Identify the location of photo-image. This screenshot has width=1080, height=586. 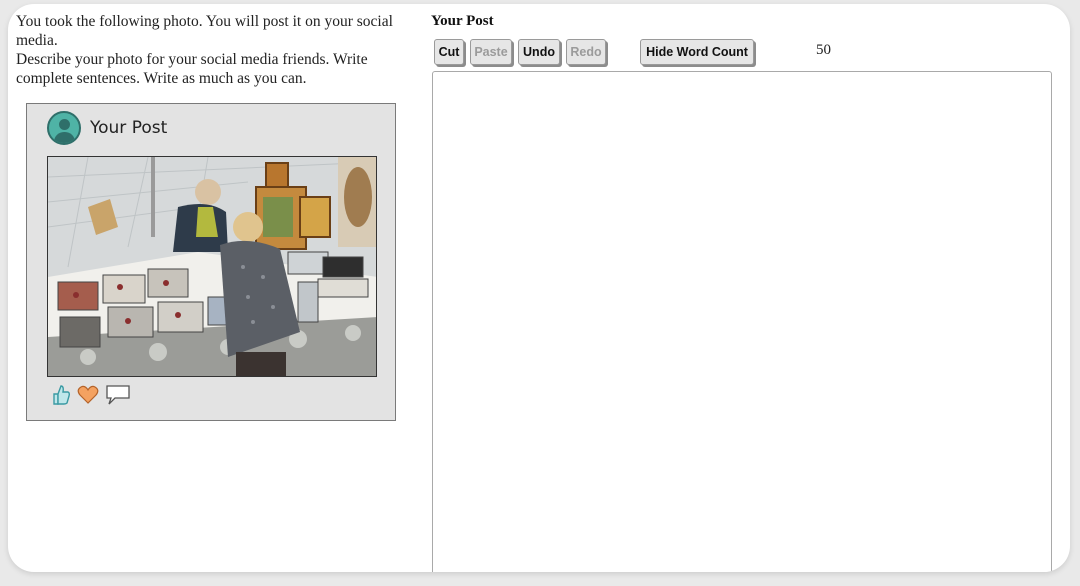
(212, 266).